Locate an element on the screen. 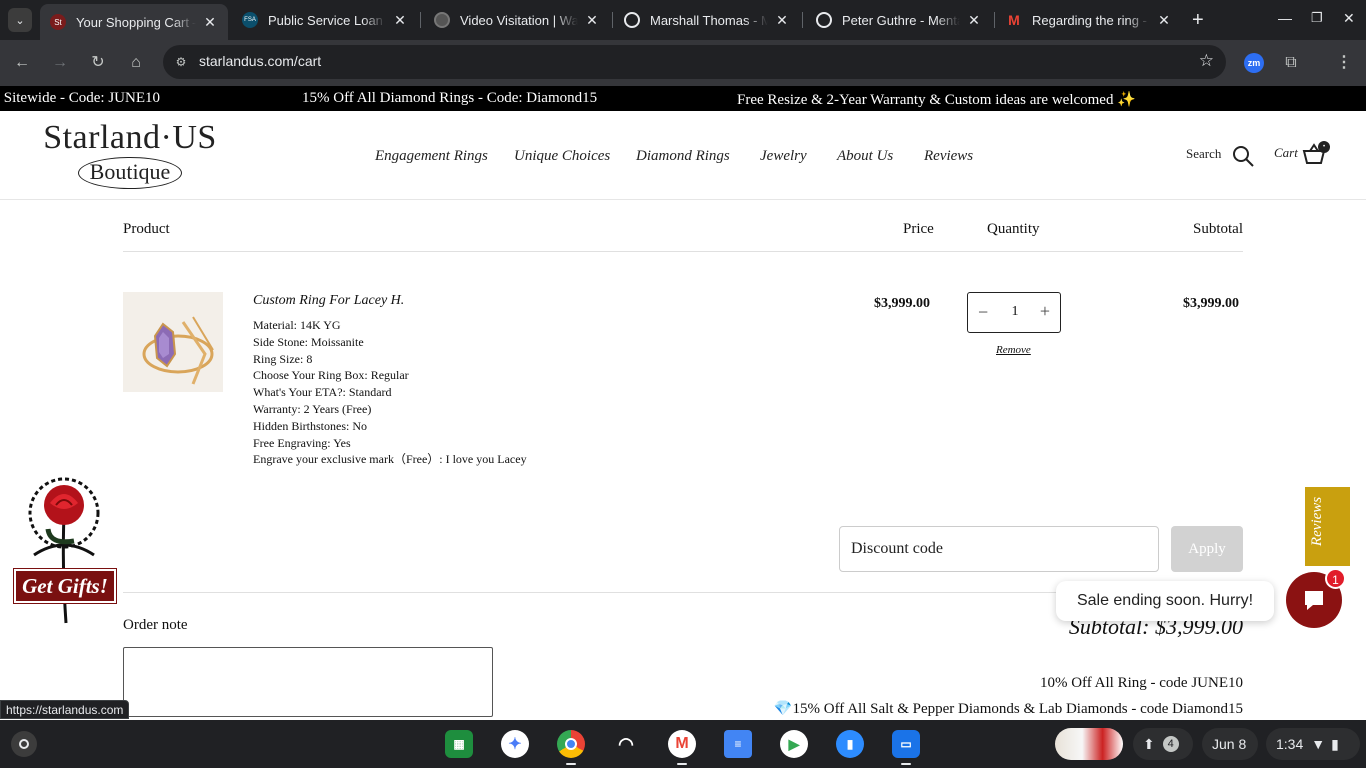  docs-app-icon: ≡ is located at coordinates (738, 744).